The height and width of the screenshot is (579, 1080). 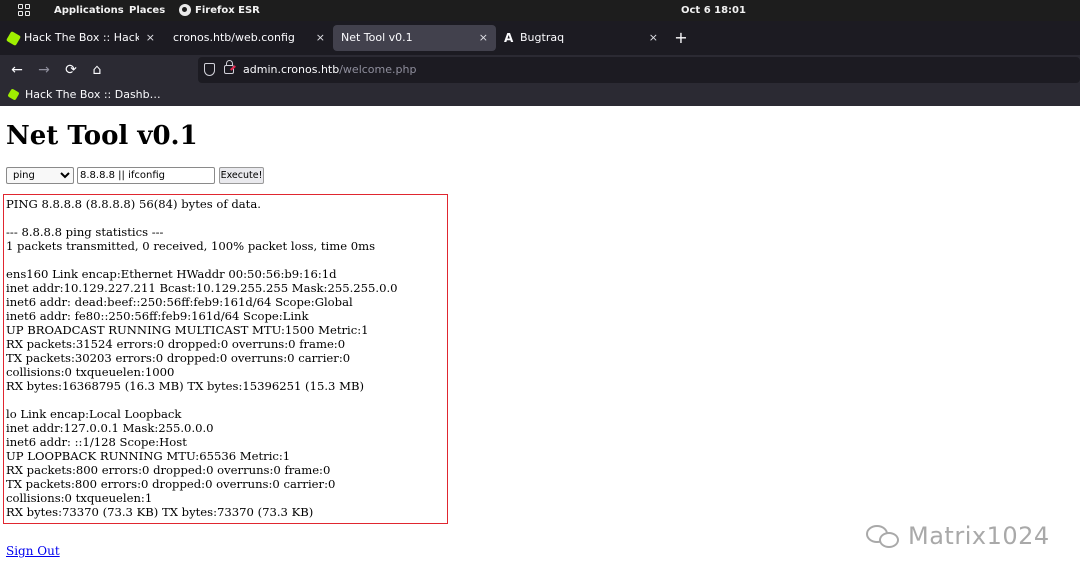 What do you see at coordinates (378, 69) in the screenshot?
I see `url-path: /welcome.php` at bounding box center [378, 69].